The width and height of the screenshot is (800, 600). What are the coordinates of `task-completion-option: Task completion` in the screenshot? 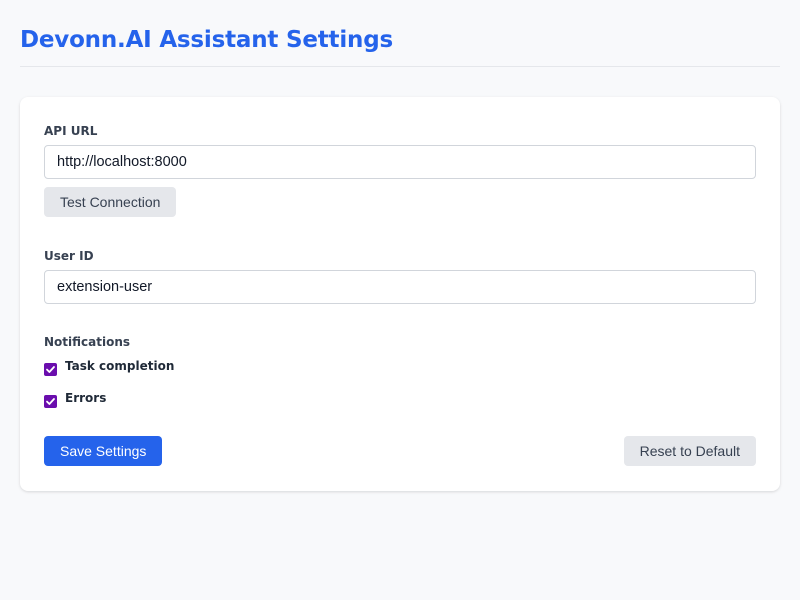 It's located at (109, 368).